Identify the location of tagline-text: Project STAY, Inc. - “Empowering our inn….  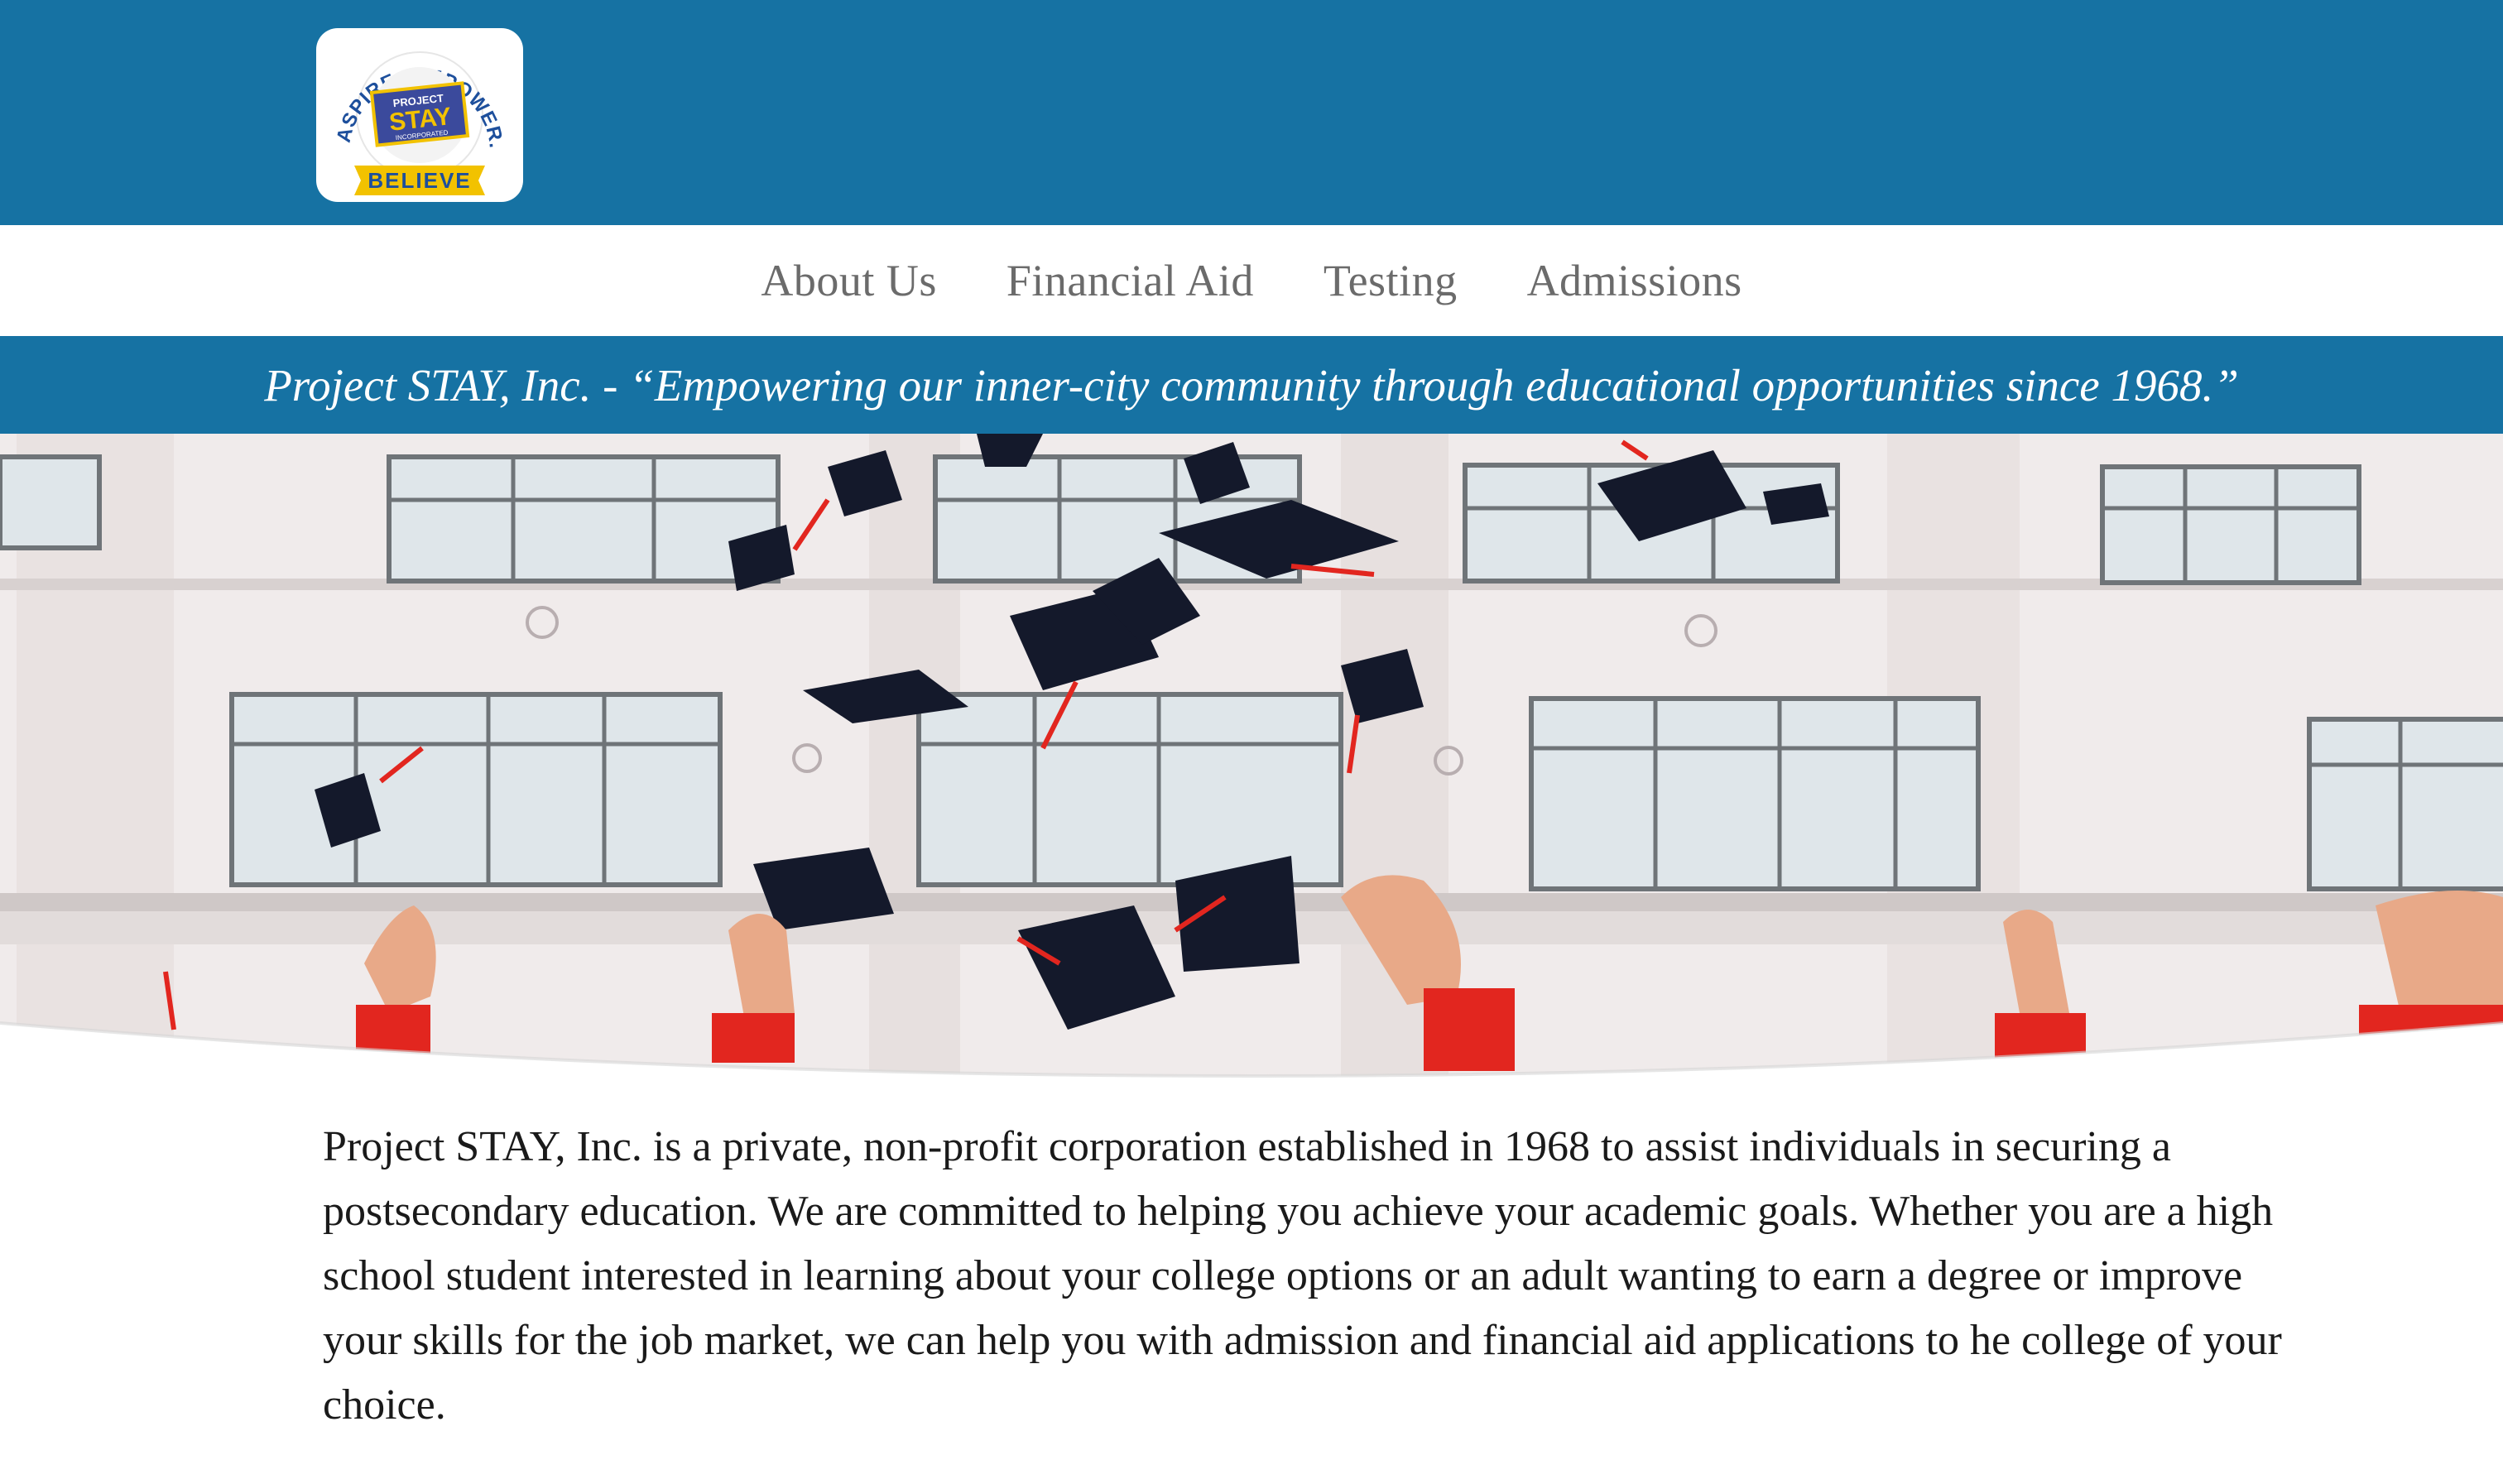
(1251, 385).